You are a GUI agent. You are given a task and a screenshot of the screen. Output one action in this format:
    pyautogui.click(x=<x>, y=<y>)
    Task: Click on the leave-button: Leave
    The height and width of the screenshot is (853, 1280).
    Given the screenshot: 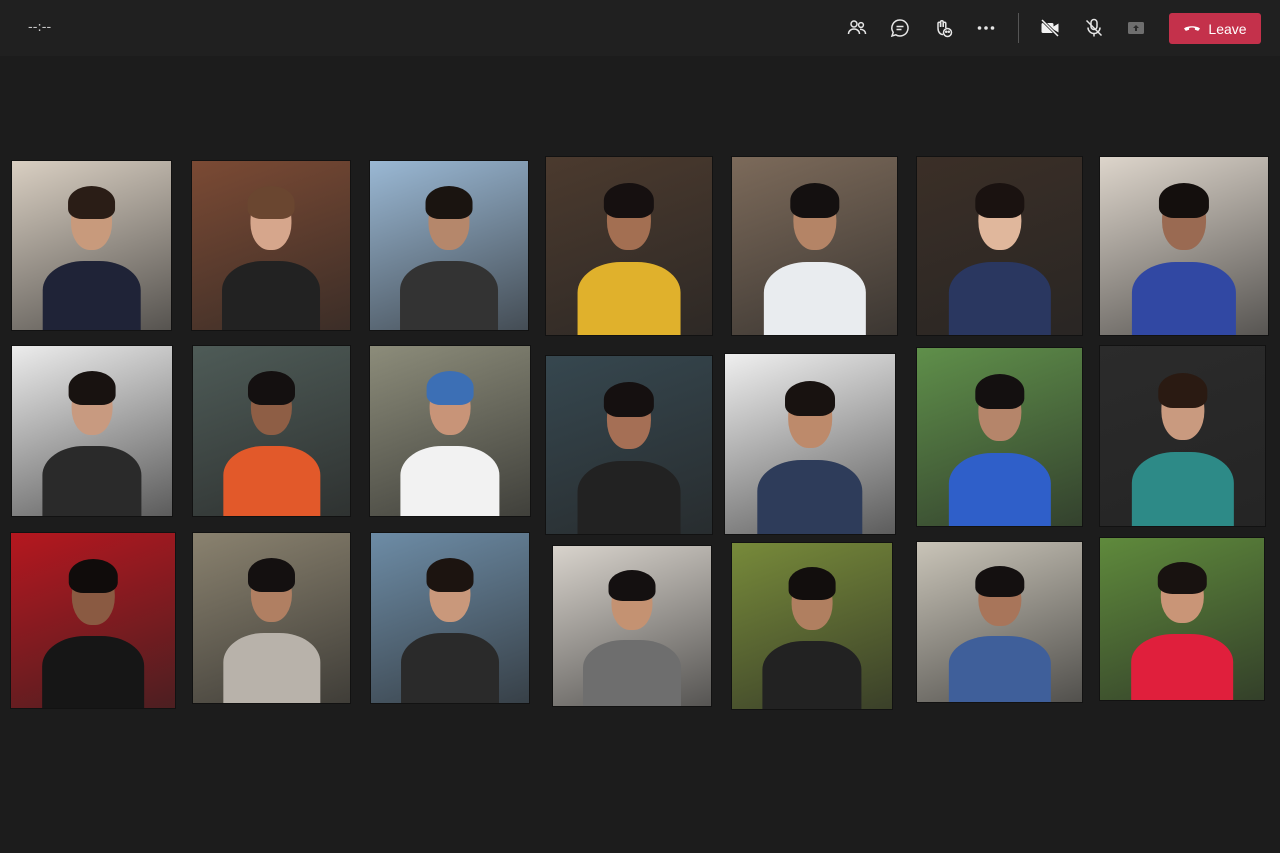 What is the action you would take?
    pyautogui.click(x=1215, y=28)
    